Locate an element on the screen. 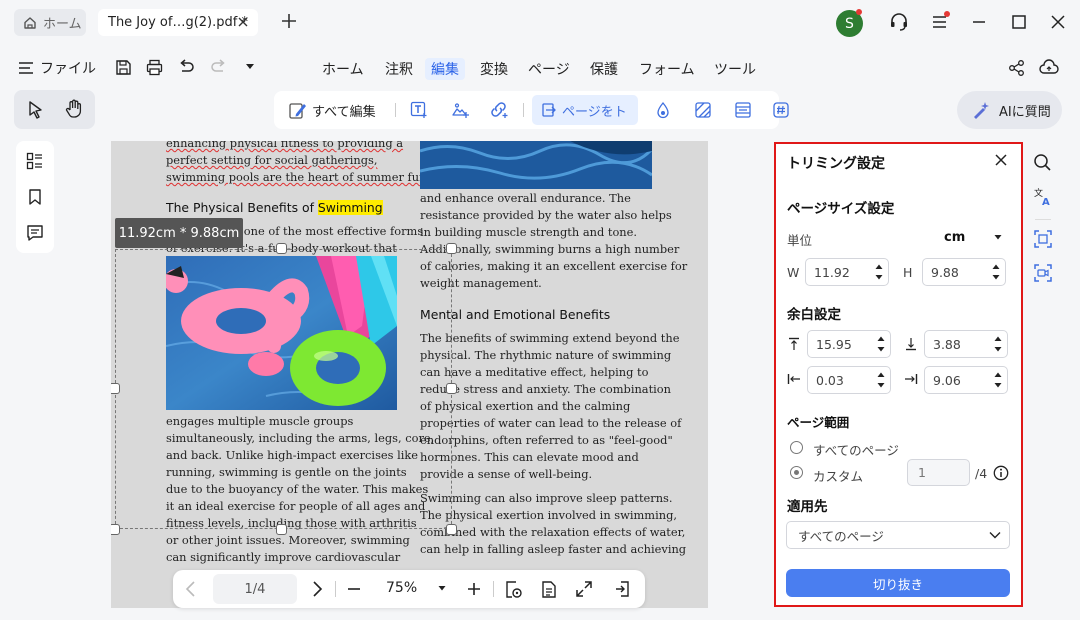 This screenshot has height=620, width=1080. doc-line: and enhance overall endurance. The is located at coordinates (525, 198).